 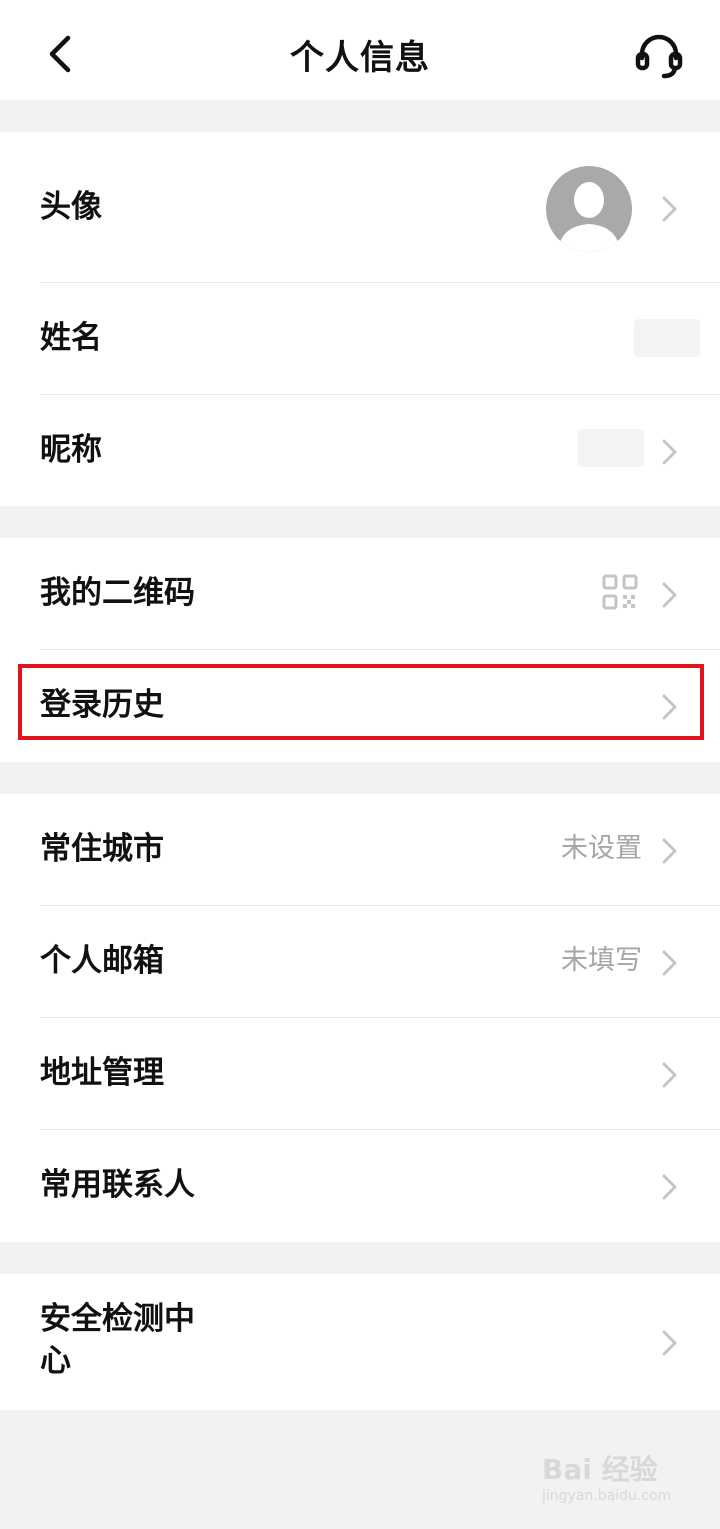 What do you see at coordinates (117, 1185) in the screenshot?
I see `contacts-label: 常用联系人` at bounding box center [117, 1185].